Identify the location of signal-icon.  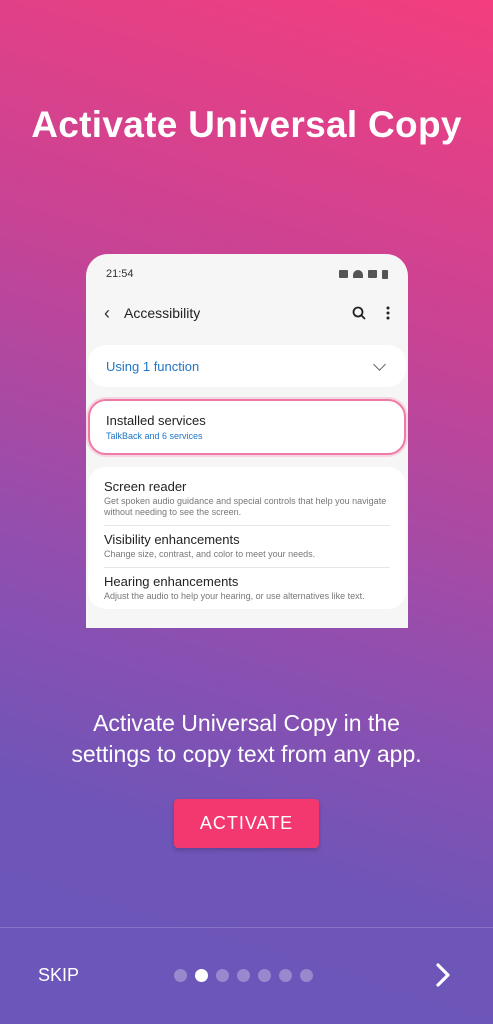
(372, 274).